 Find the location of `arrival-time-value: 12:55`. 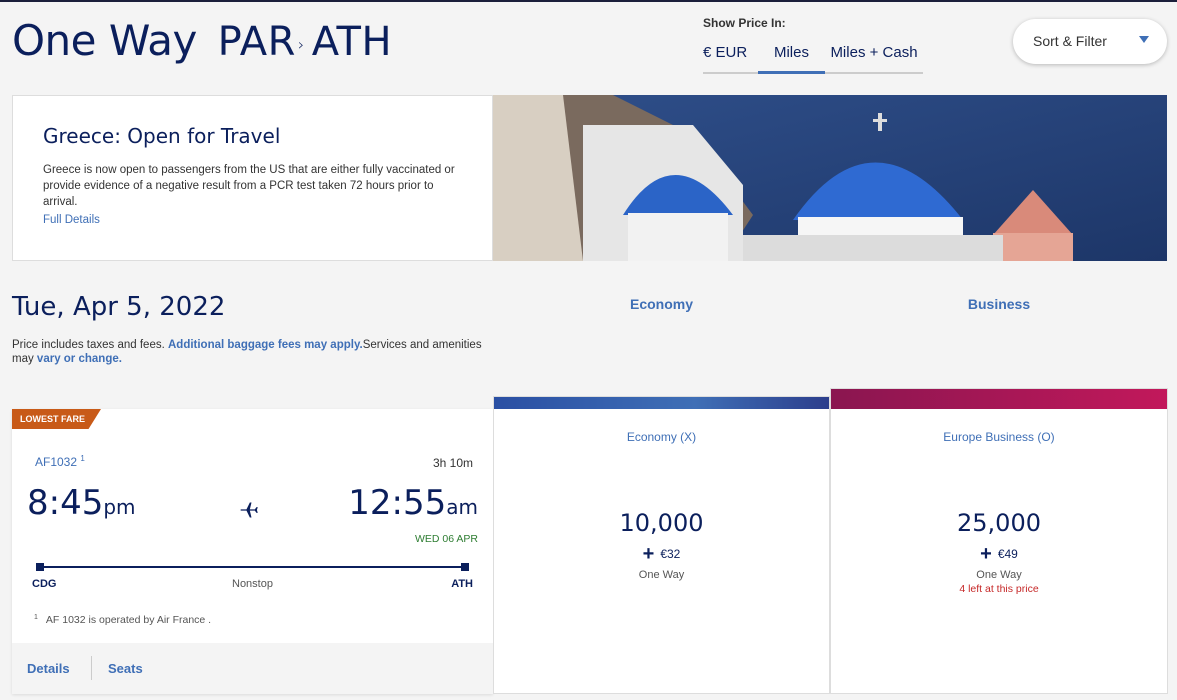

arrival-time-value: 12:55 is located at coordinates (397, 503).